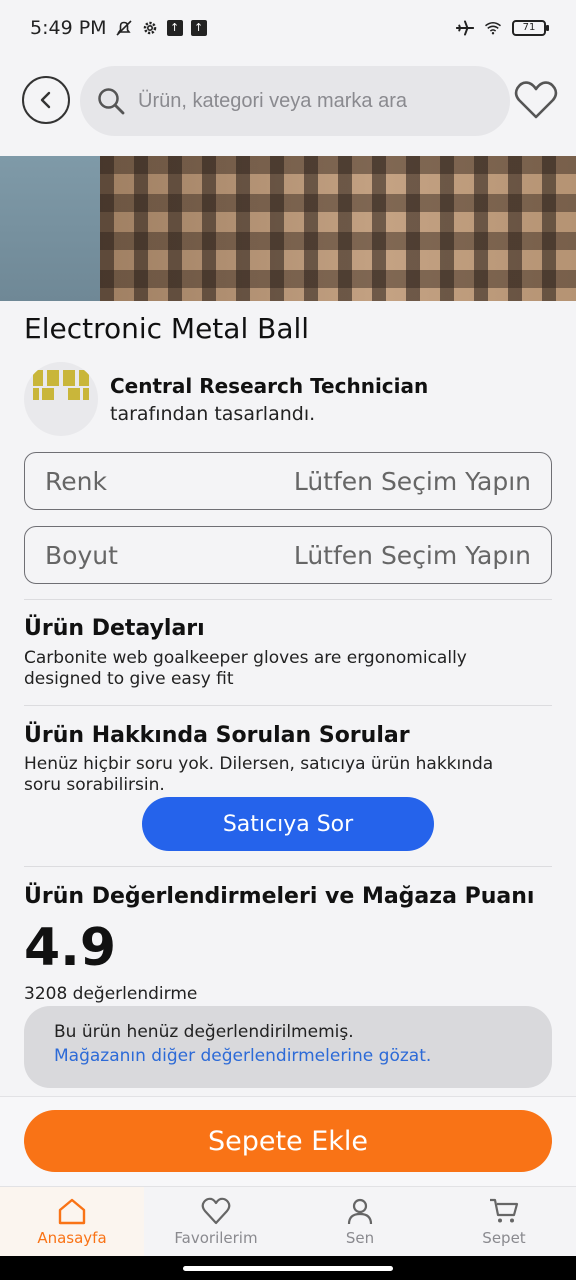  I want to click on nav-item-profile: Sen, so click(360, 1221).